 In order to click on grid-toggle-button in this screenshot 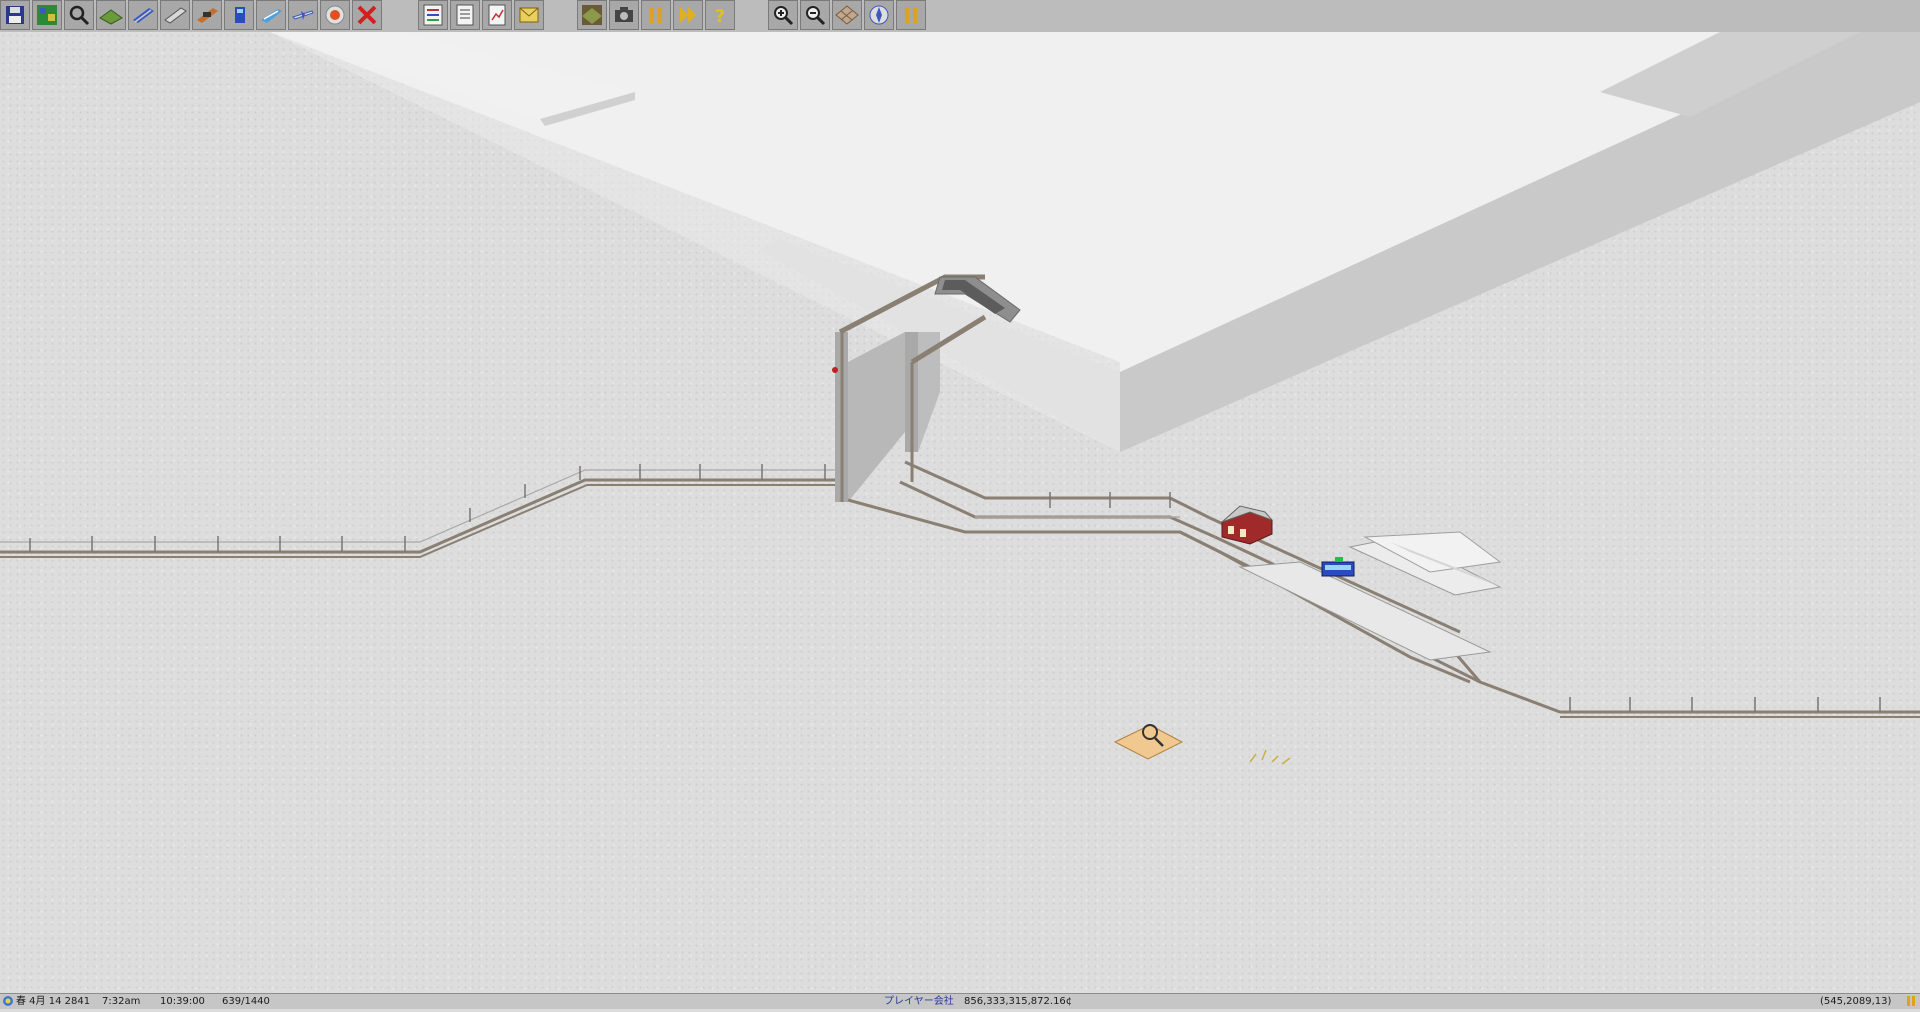, I will do `click(847, 15)`.